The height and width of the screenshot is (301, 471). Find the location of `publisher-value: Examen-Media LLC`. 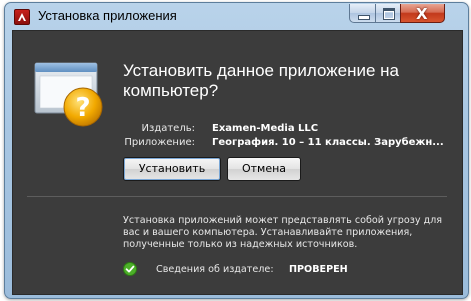

publisher-value: Examen-Media LLC is located at coordinates (265, 128).